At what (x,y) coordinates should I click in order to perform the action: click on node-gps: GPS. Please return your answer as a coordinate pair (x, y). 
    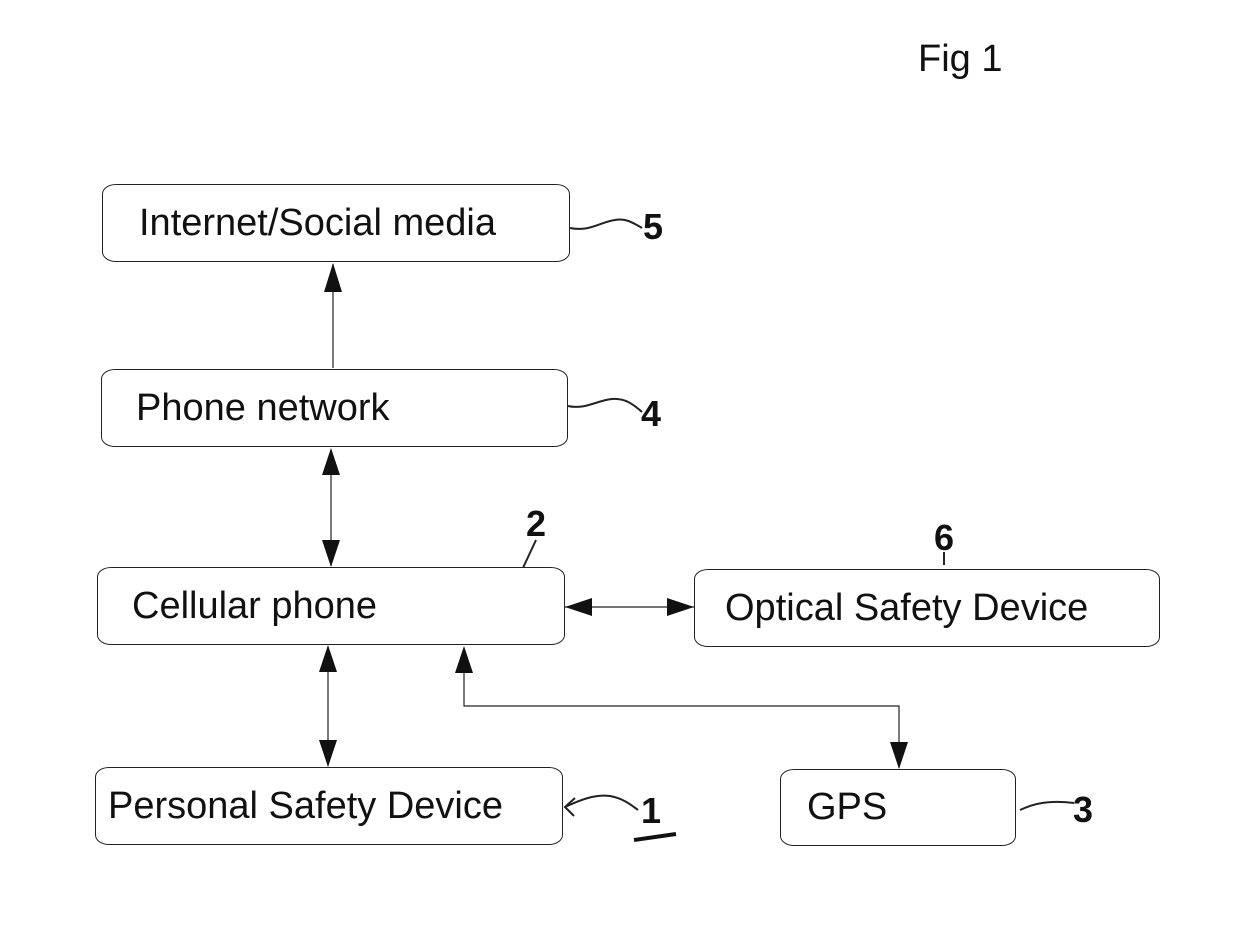
    Looking at the image, I should click on (898, 807).